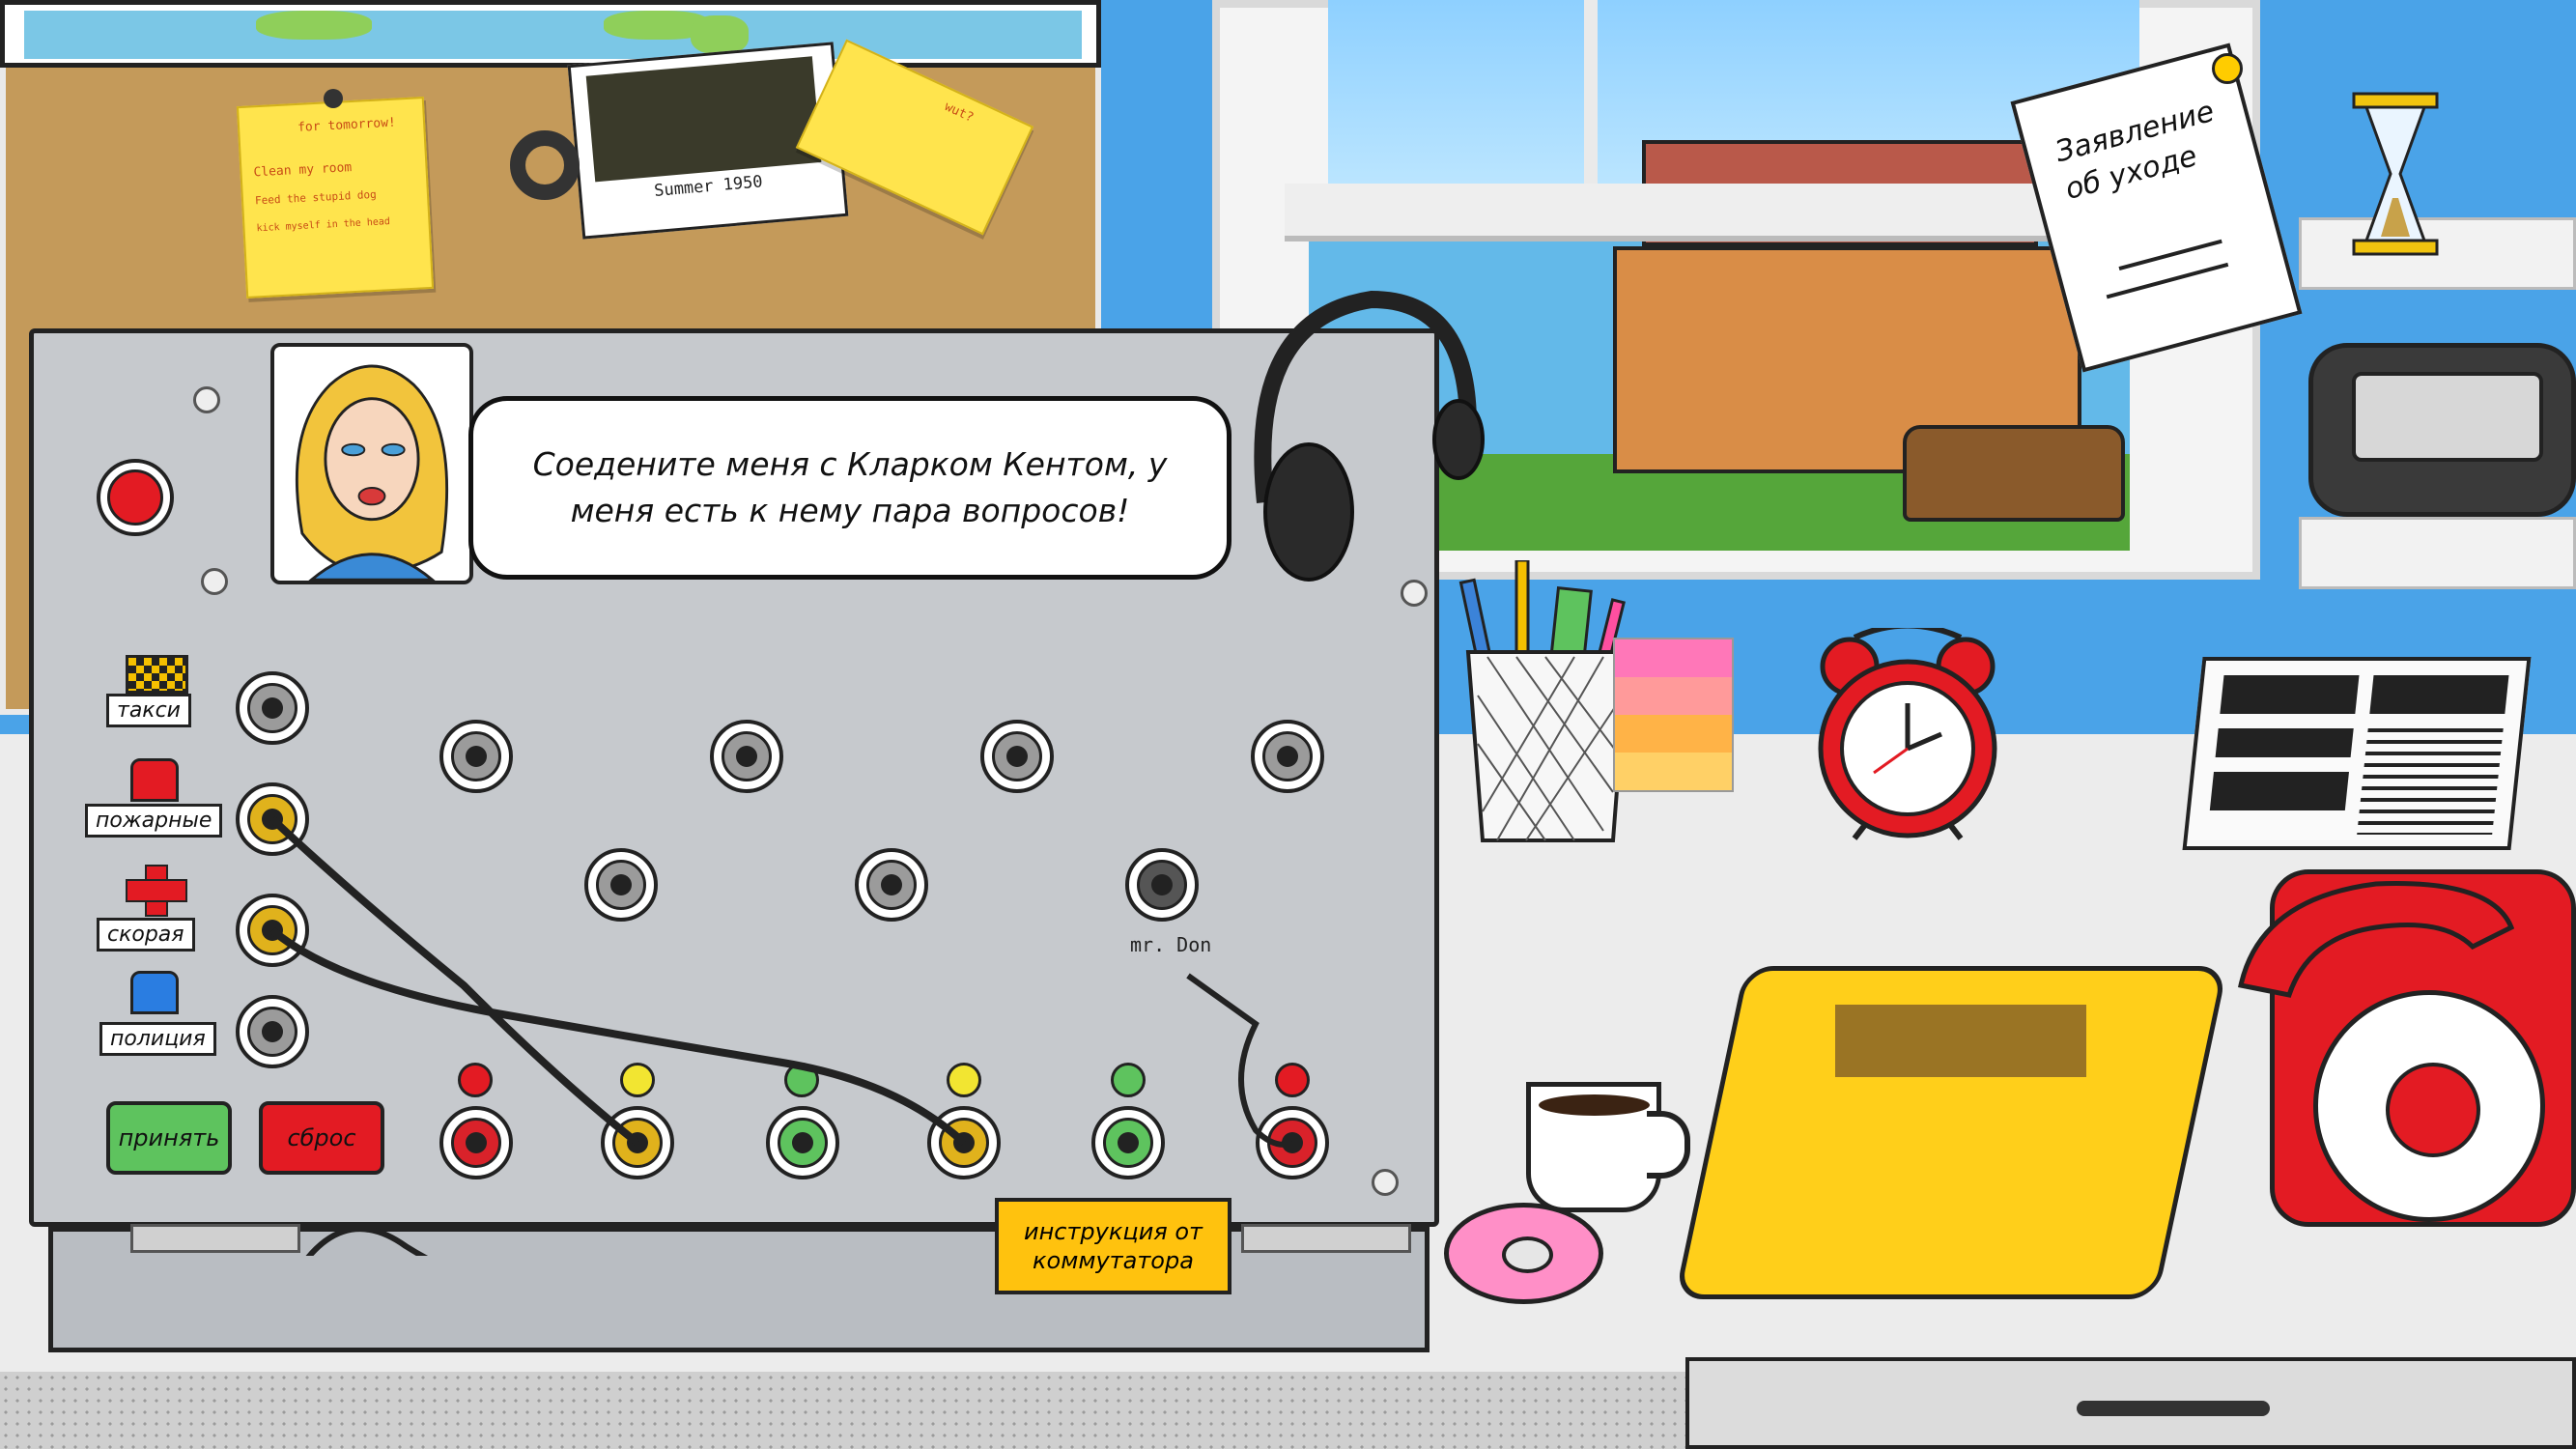  Describe the element at coordinates (1673, 715) in the screenshot. I see `sticky-note-stack` at that location.